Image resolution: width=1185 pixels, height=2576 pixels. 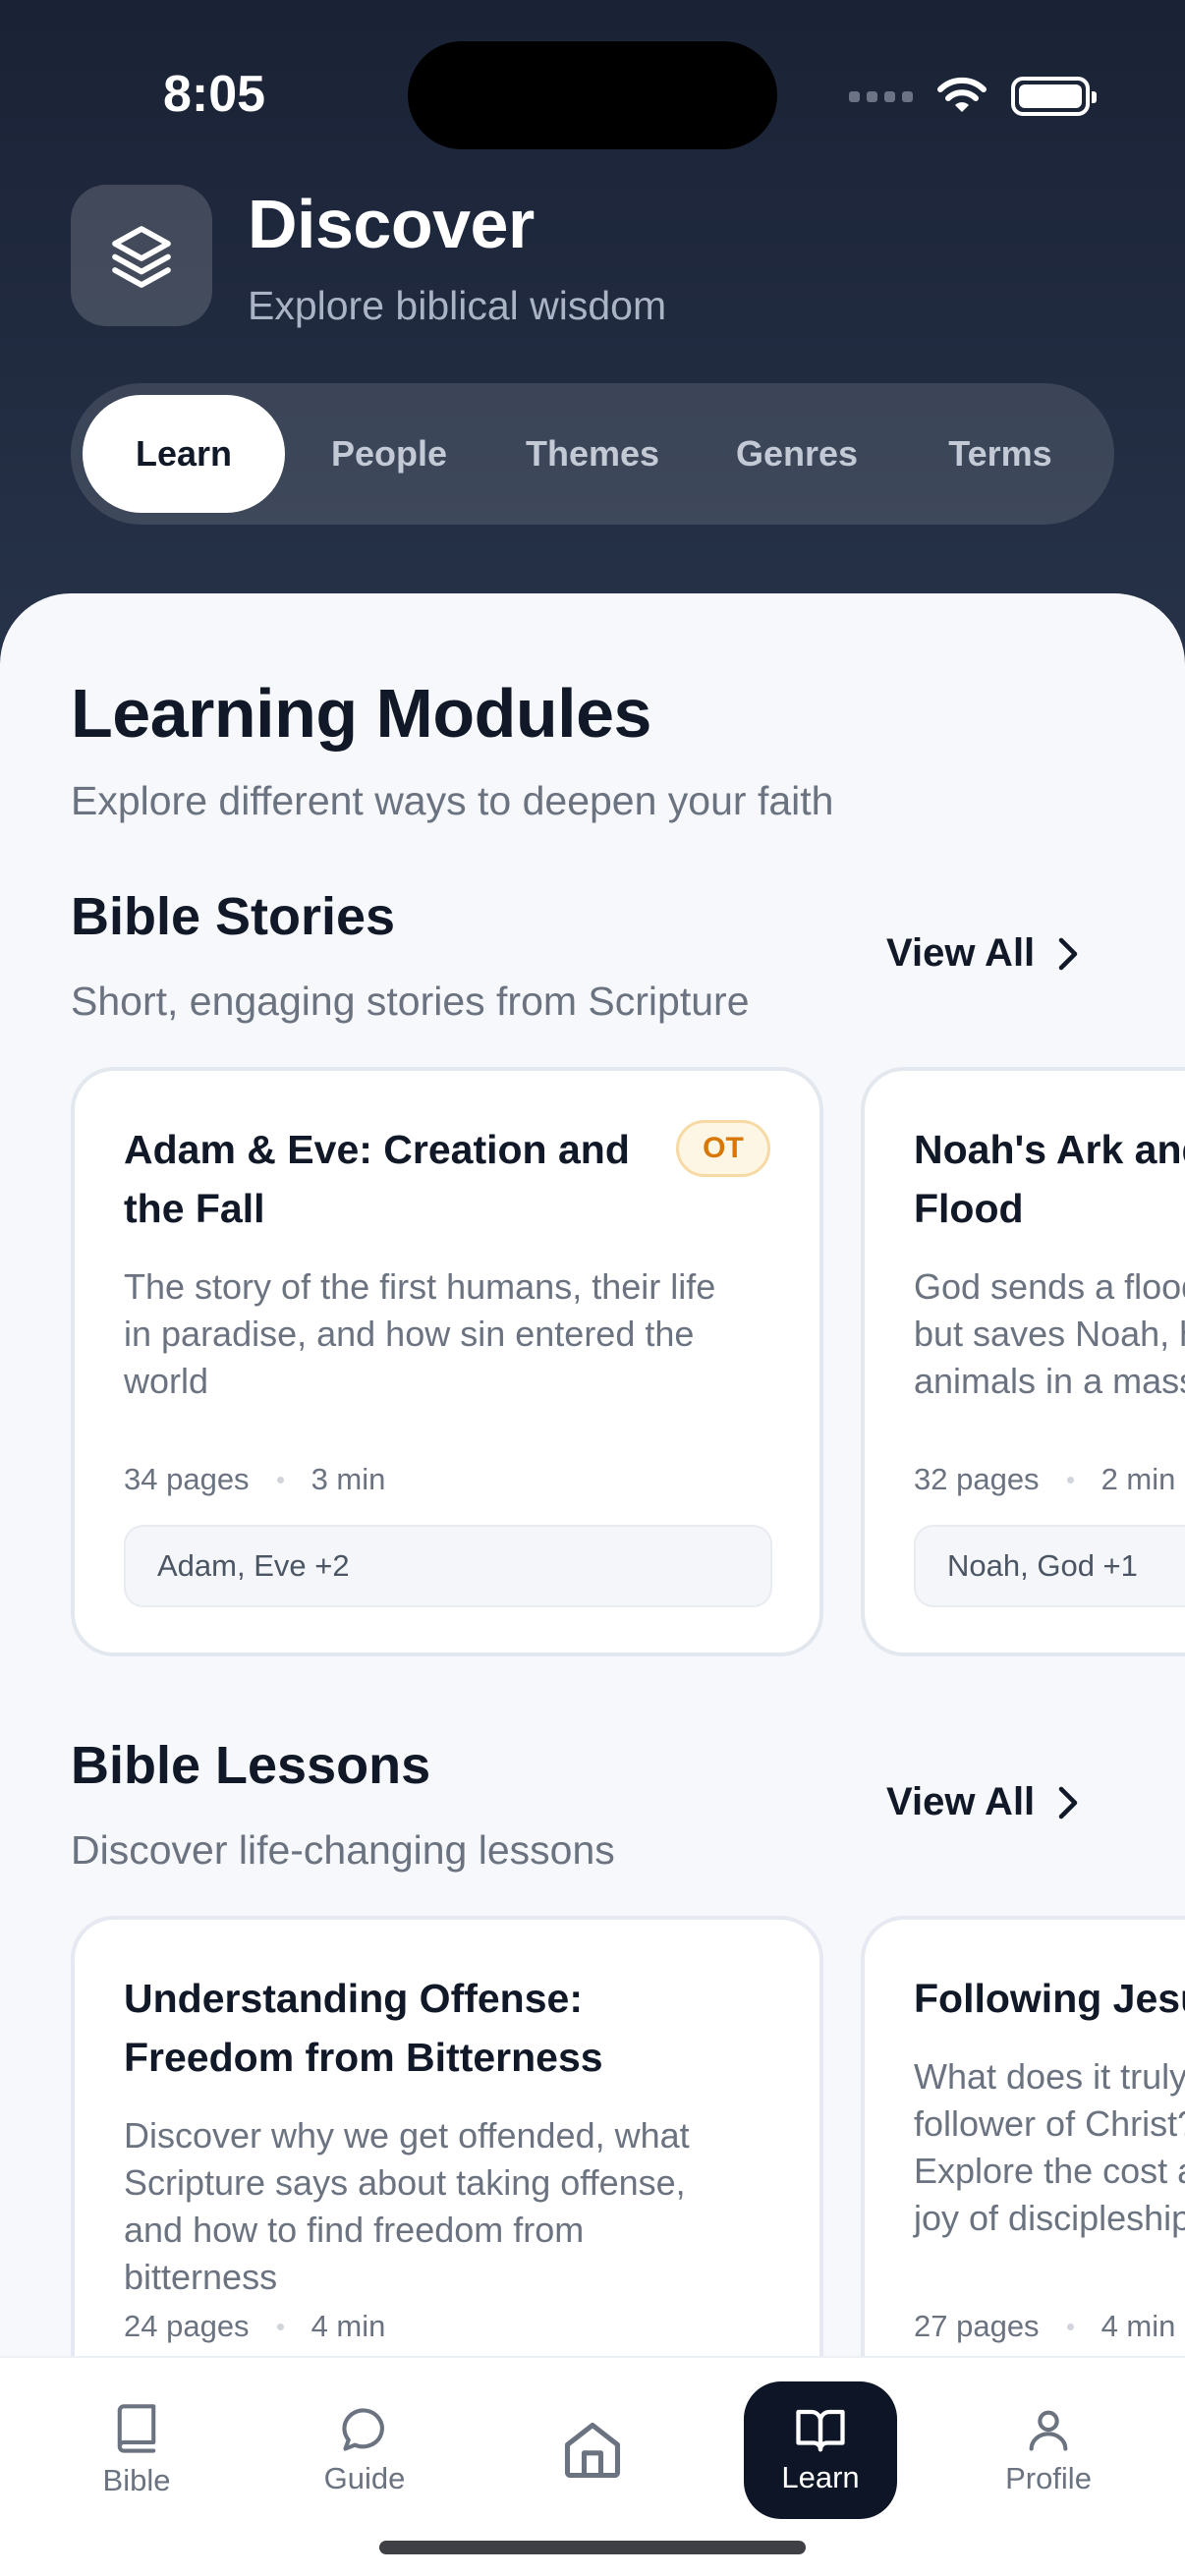 What do you see at coordinates (592, 2547) in the screenshot?
I see `home-indicator` at bounding box center [592, 2547].